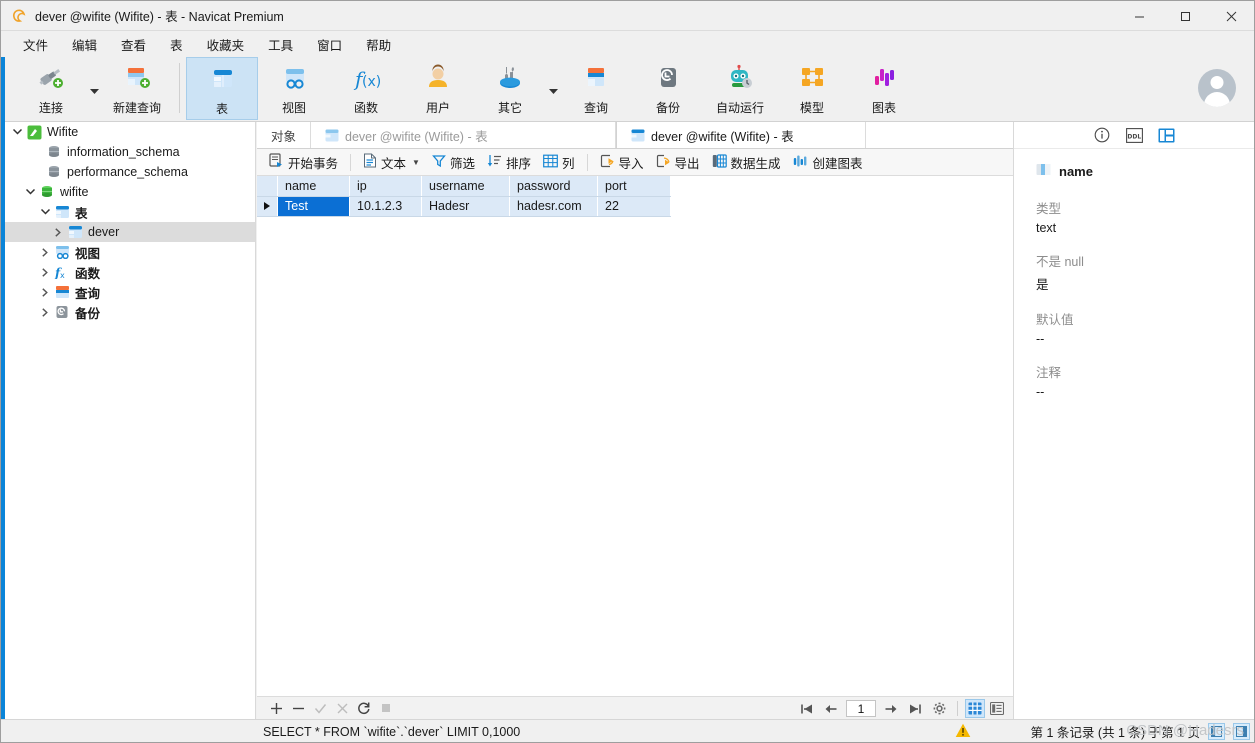 The width and height of the screenshot is (1255, 743). I want to click on tab-objects: 对象, so click(284, 135).